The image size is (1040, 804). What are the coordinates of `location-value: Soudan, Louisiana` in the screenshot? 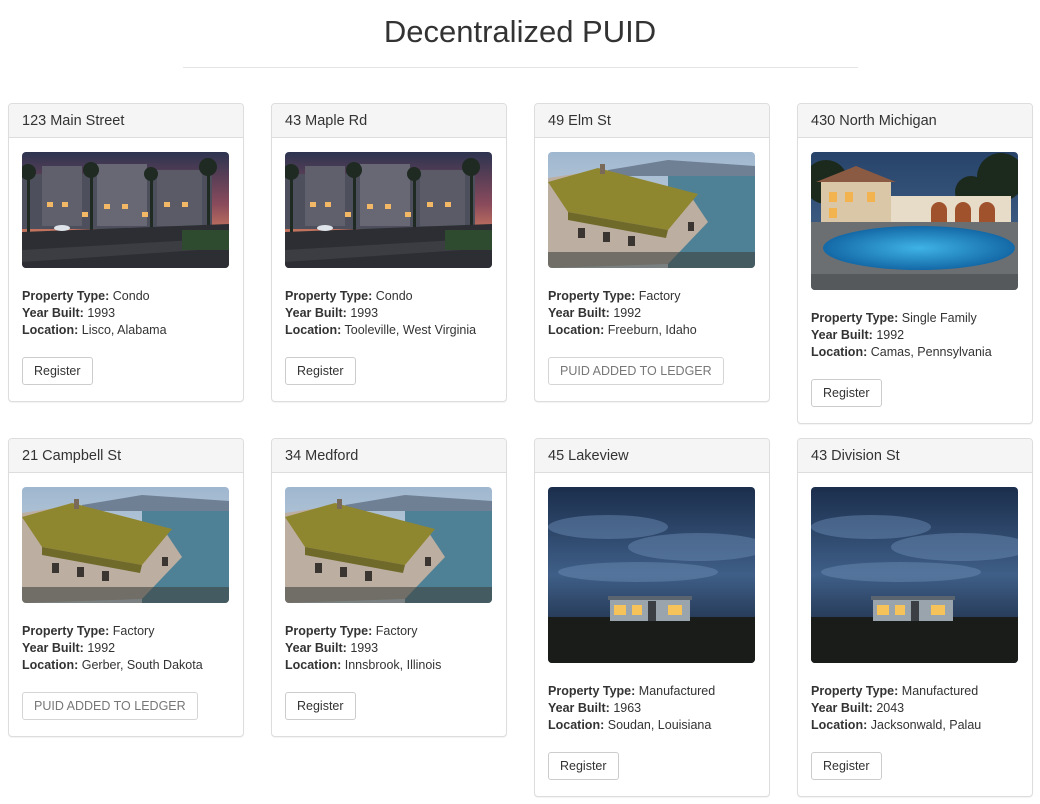 It's located at (659, 725).